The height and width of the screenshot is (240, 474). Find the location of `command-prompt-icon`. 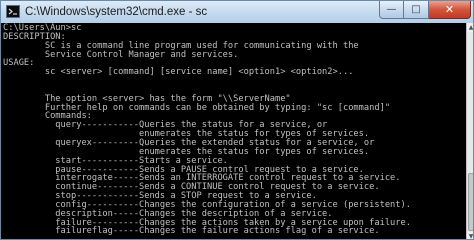

command-prompt-icon is located at coordinates (13, 11).